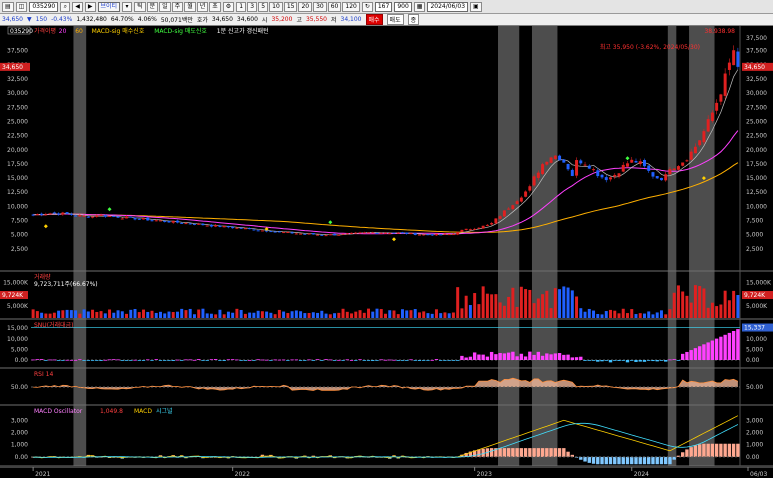 This screenshot has height=478, width=773. I want to click on refresh-icon: ↻, so click(367, 6).